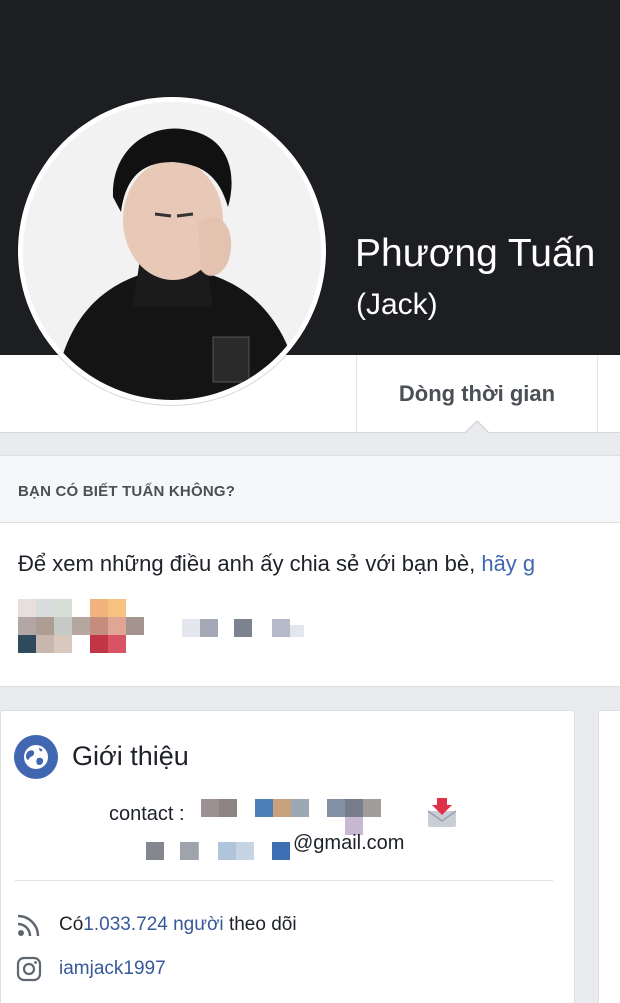 This screenshot has width=620, height=1003. Describe the element at coordinates (71, 924) in the screenshot. I see `followers-prefix: Có` at that location.